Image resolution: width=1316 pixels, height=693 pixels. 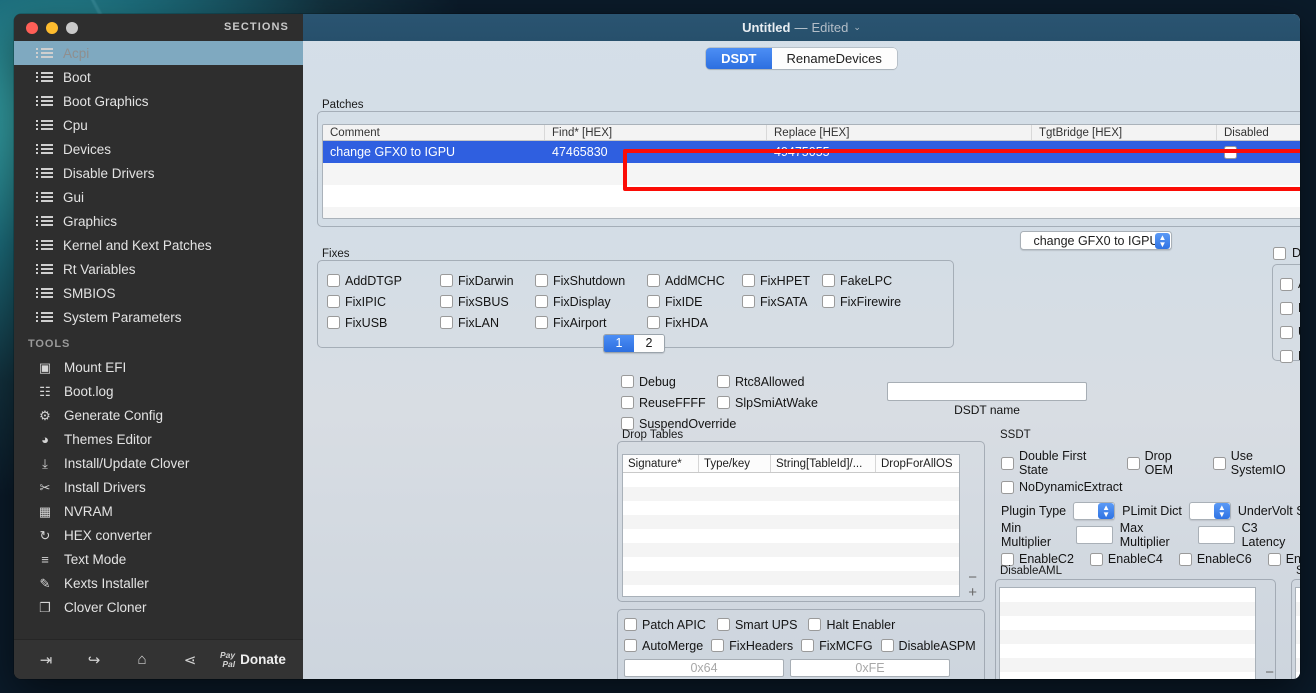 I want to click on checkbox-fixheaders: FixHeaders, so click(x=752, y=646).